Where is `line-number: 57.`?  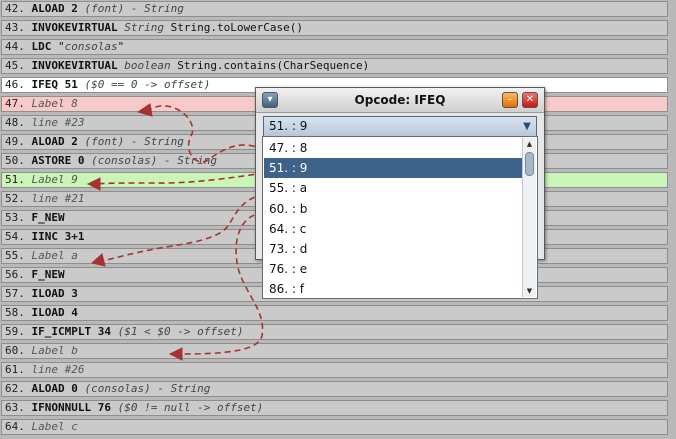 line-number: 57. is located at coordinates (15, 293).